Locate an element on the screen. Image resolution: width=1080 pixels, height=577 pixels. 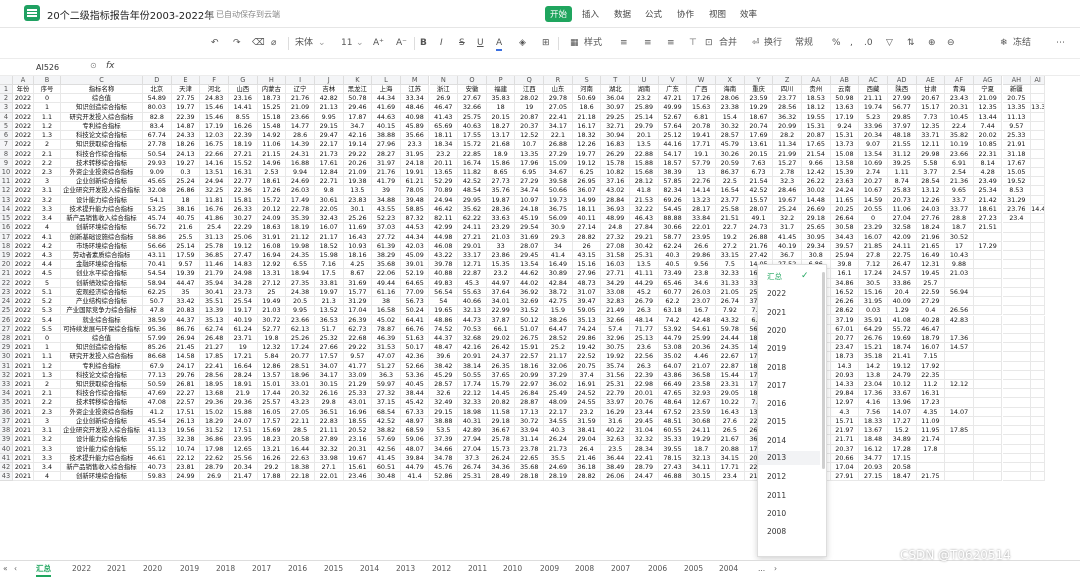
table-cell: 34.29 is located at coordinates (616, 283).